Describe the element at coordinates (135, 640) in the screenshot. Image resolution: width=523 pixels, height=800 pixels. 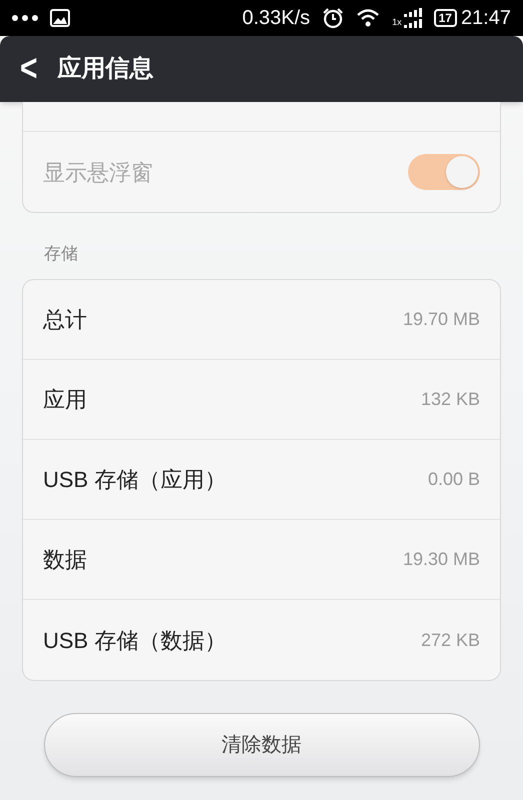
I see `storage-label: USB 存储（数据）` at that location.